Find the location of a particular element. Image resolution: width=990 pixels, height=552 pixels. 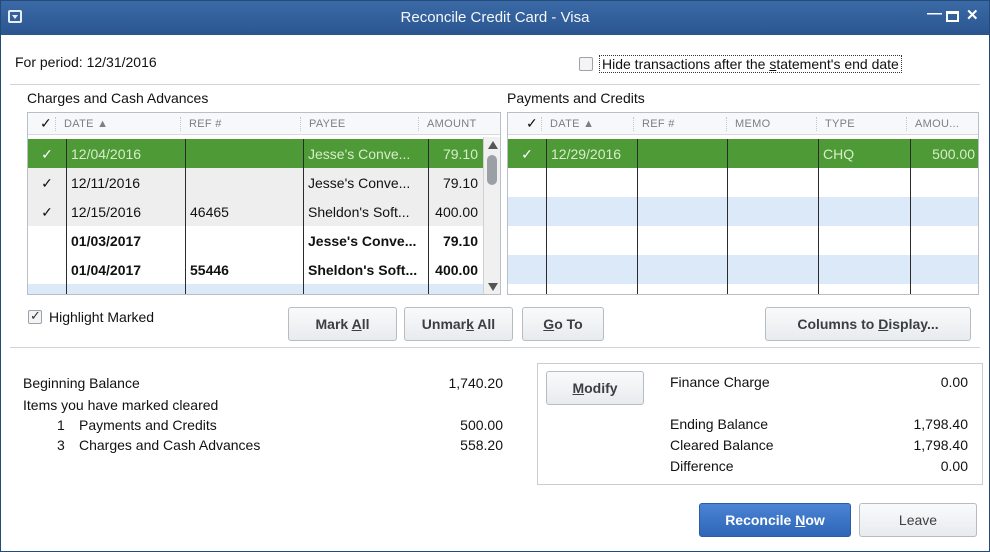

charges-scrollbar is located at coordinates (491, 215).